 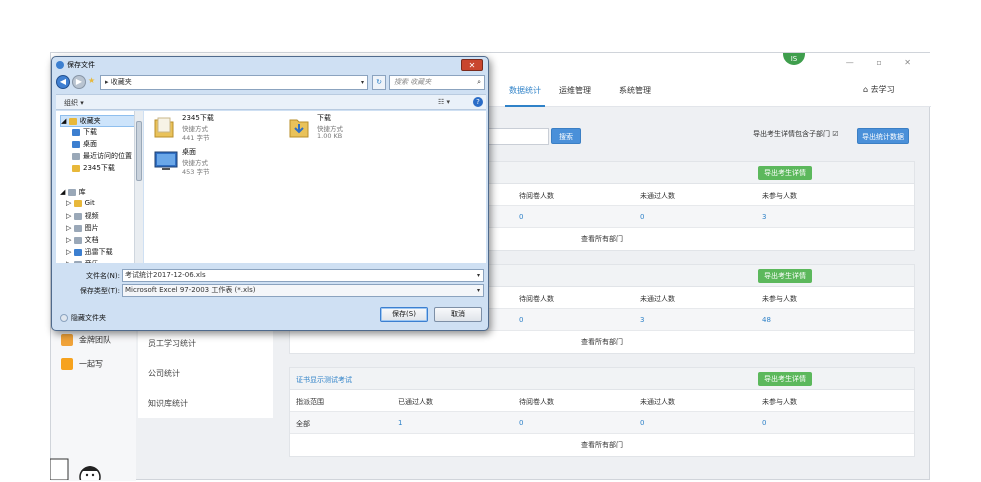 I want to click on cancel-button: 取消, so click(x=458, y=314).